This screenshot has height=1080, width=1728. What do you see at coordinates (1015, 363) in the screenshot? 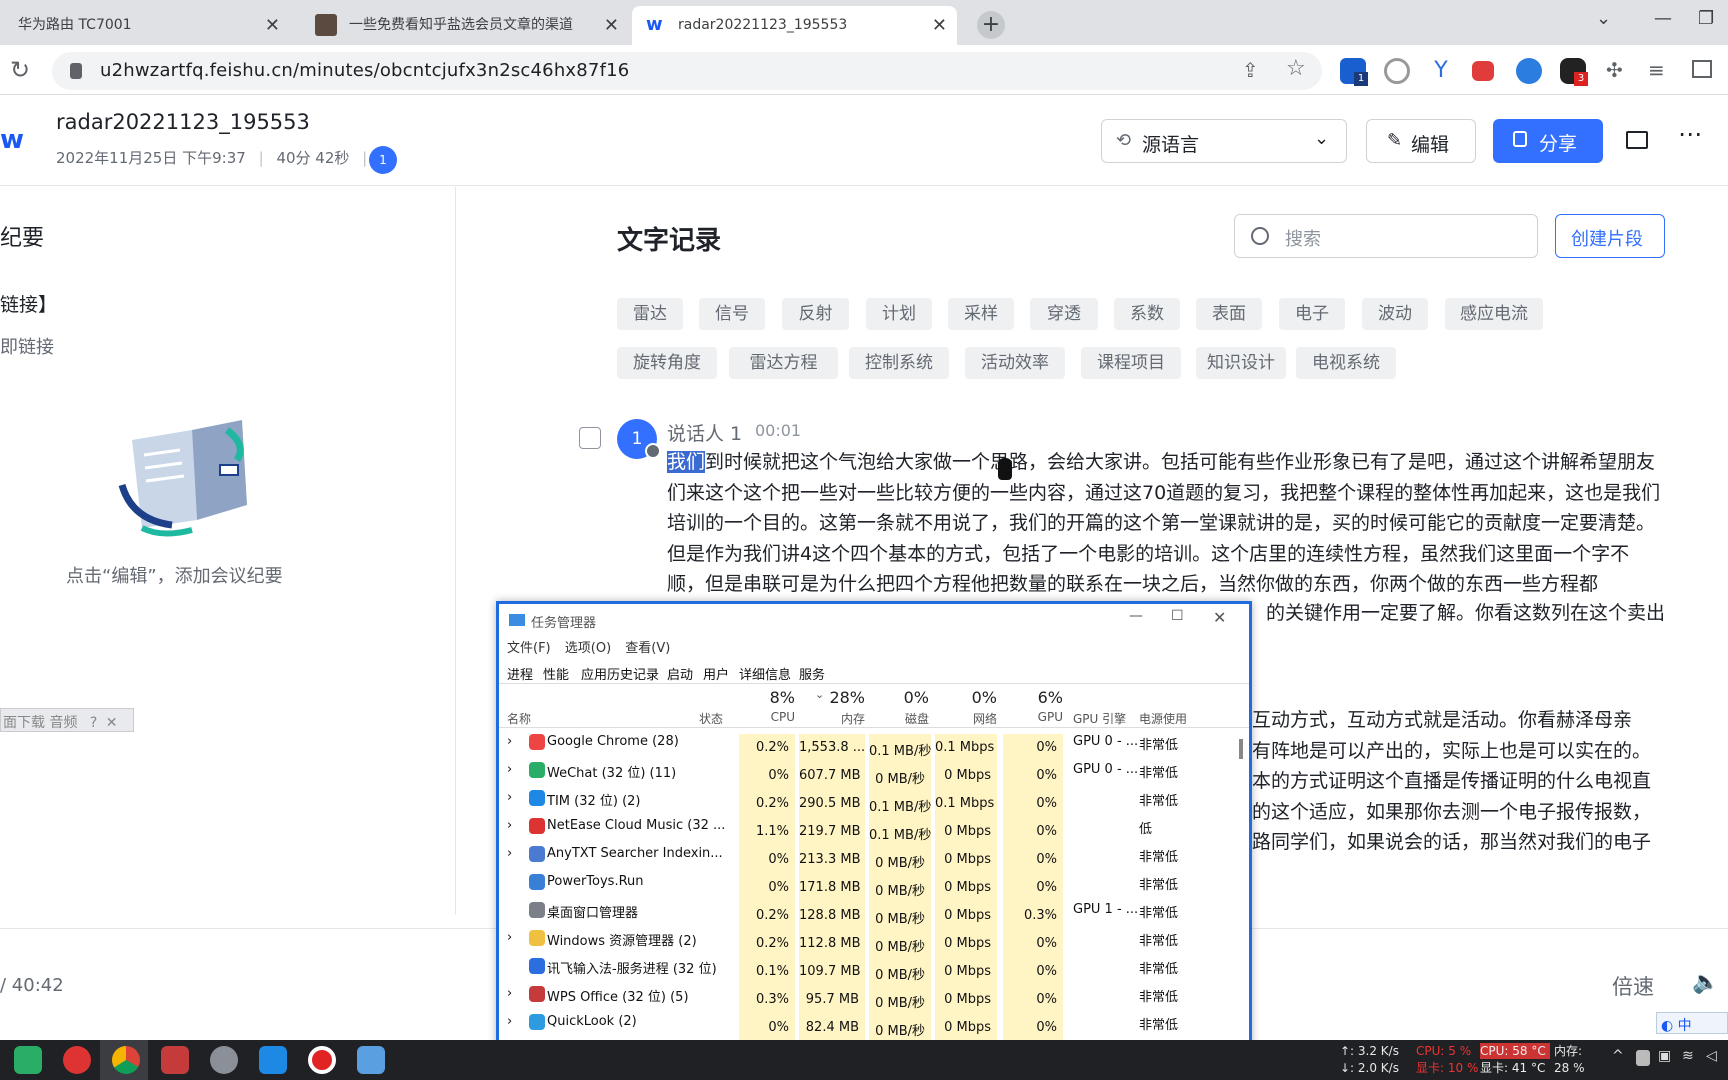
I see `keyword-chip: 活动效率` at bounding box center [1015, 363].